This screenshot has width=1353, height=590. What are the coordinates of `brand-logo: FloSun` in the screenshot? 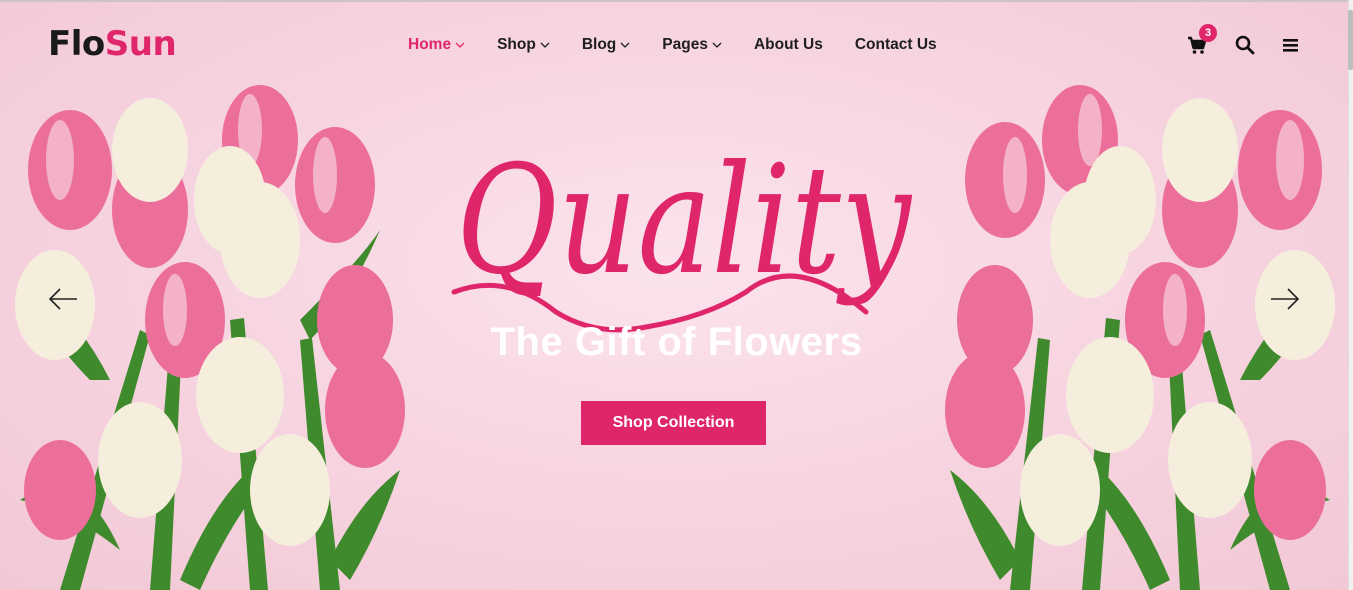 It's located at (112, 44).